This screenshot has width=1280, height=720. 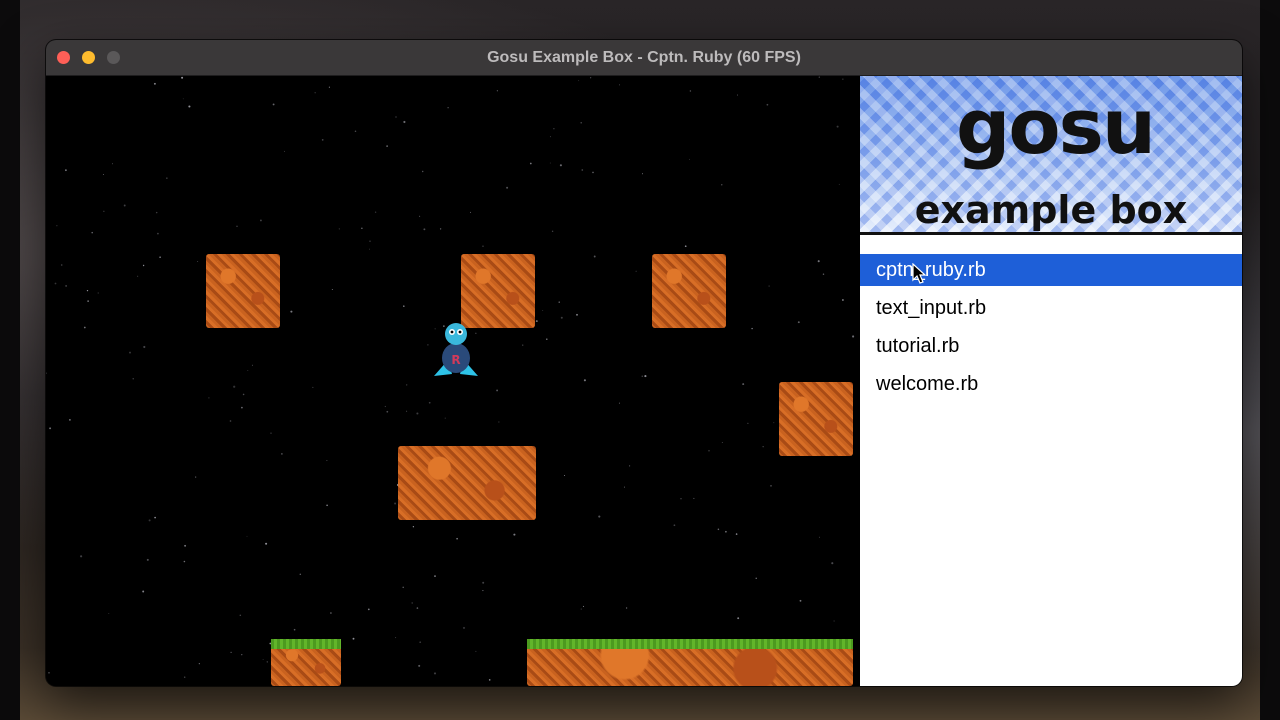 What do you see at coordinates (644, 58) in the screenshot?
I see `title-bar: Gosu Example Box - Cptn. Ruby (60 FPS)` at bounding box center [644, 58].